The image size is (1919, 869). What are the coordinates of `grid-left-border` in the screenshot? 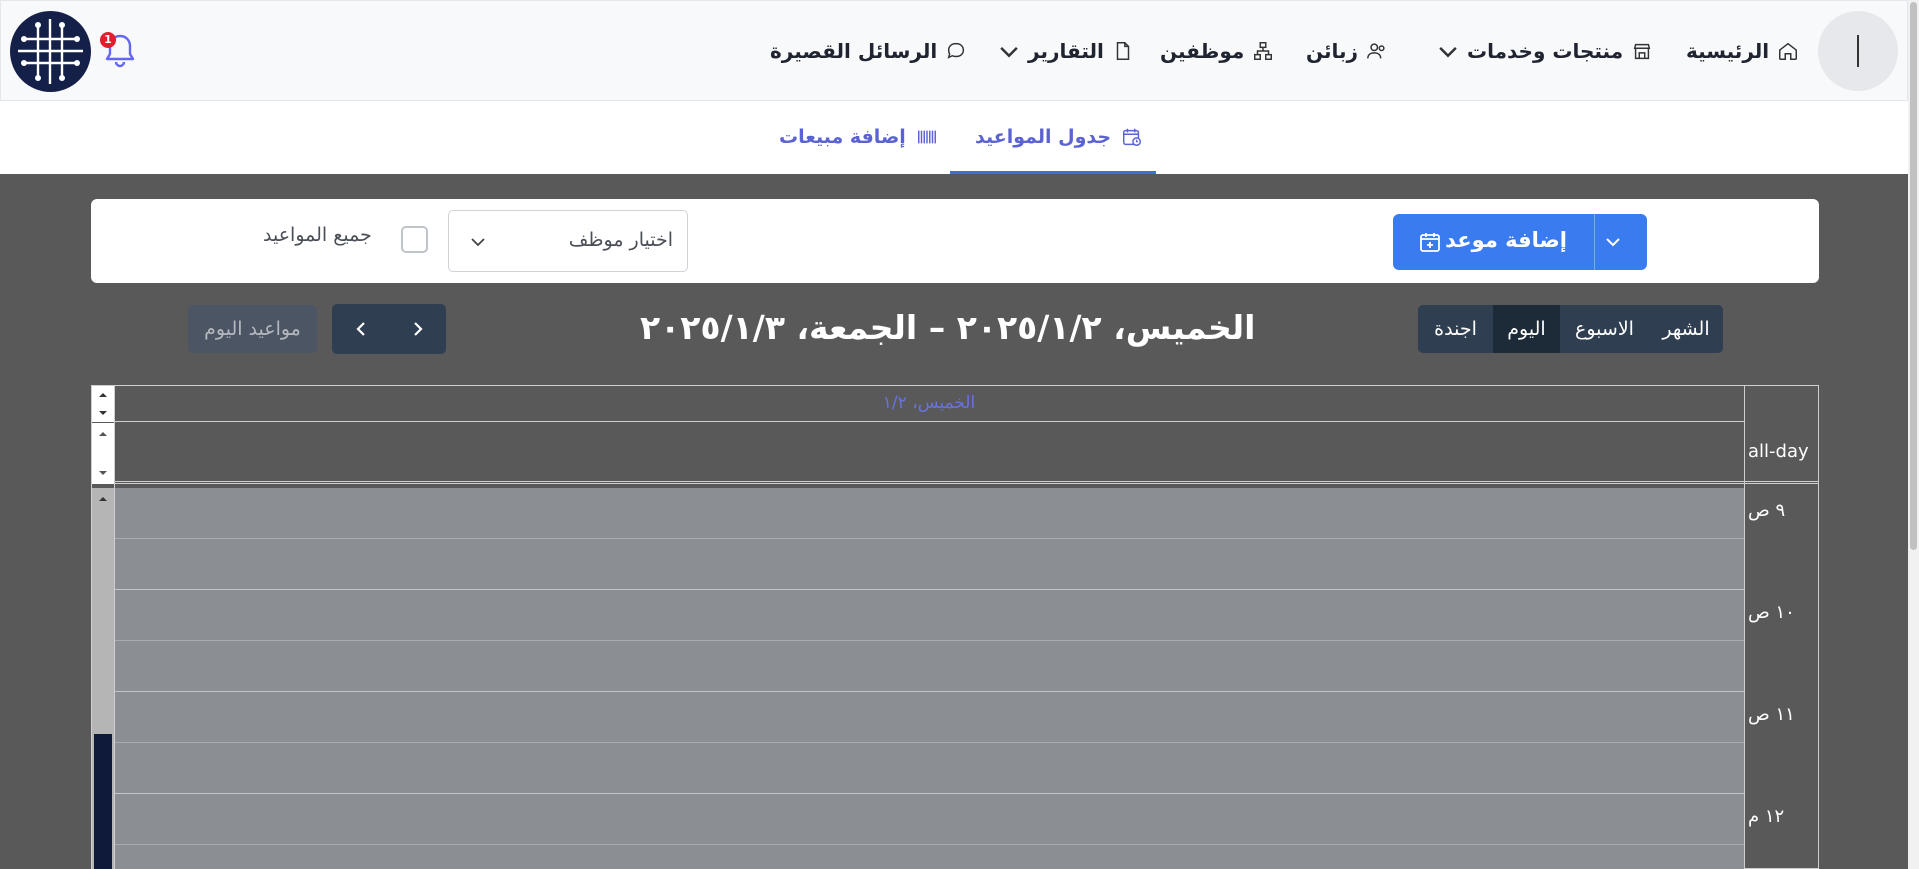 It's located at (114, 627).